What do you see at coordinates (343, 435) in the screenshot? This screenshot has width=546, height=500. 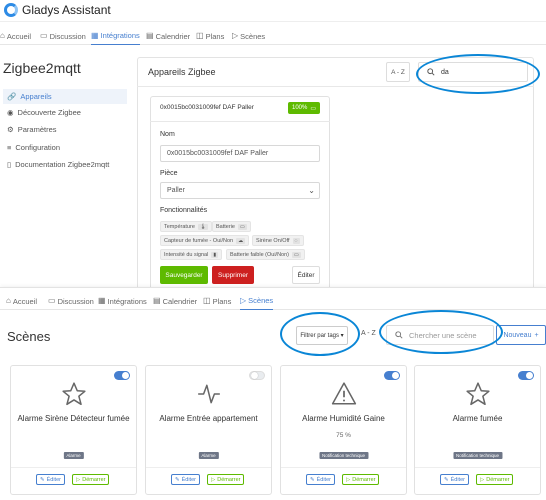 I see `scene-subtitle: 75 %` at bounding box center [343, 435].